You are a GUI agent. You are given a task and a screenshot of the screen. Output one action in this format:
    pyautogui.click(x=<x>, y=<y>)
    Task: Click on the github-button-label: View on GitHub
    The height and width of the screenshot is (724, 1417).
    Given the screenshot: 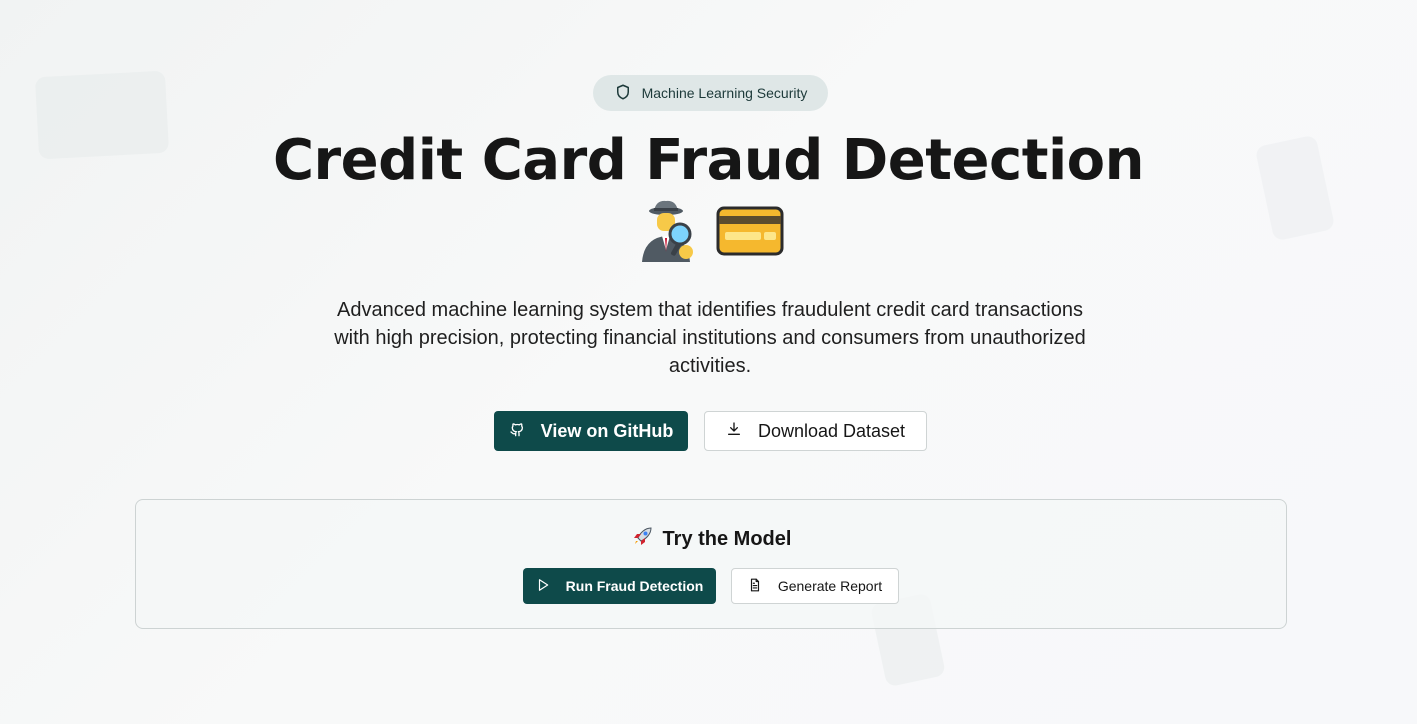 What is the action you would take?
    pyautogui.click(x=607, y=430)
    